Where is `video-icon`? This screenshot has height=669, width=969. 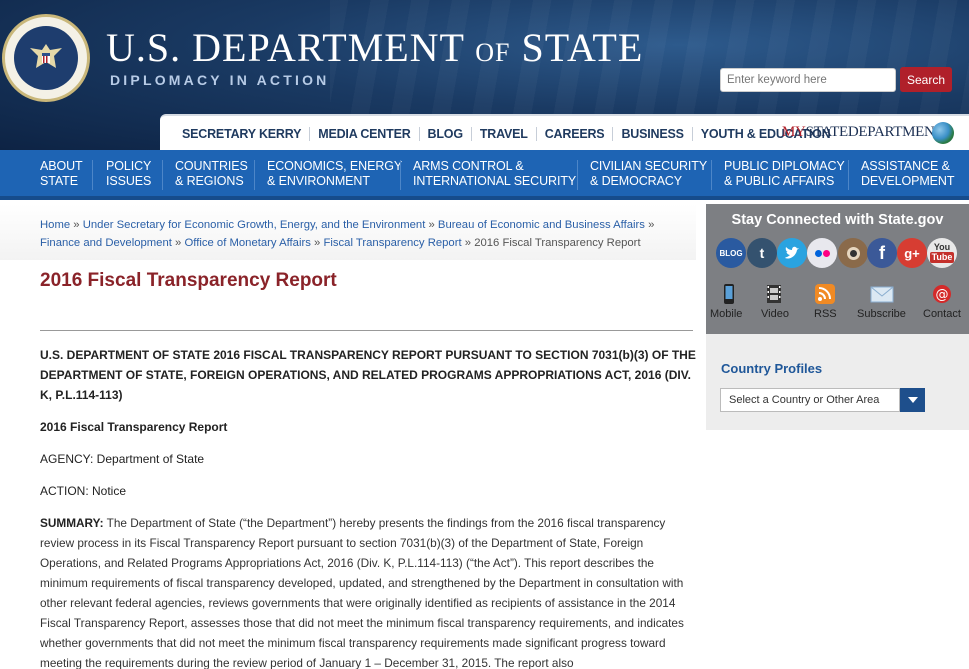 video-icon is located at coordinates (774, 294).